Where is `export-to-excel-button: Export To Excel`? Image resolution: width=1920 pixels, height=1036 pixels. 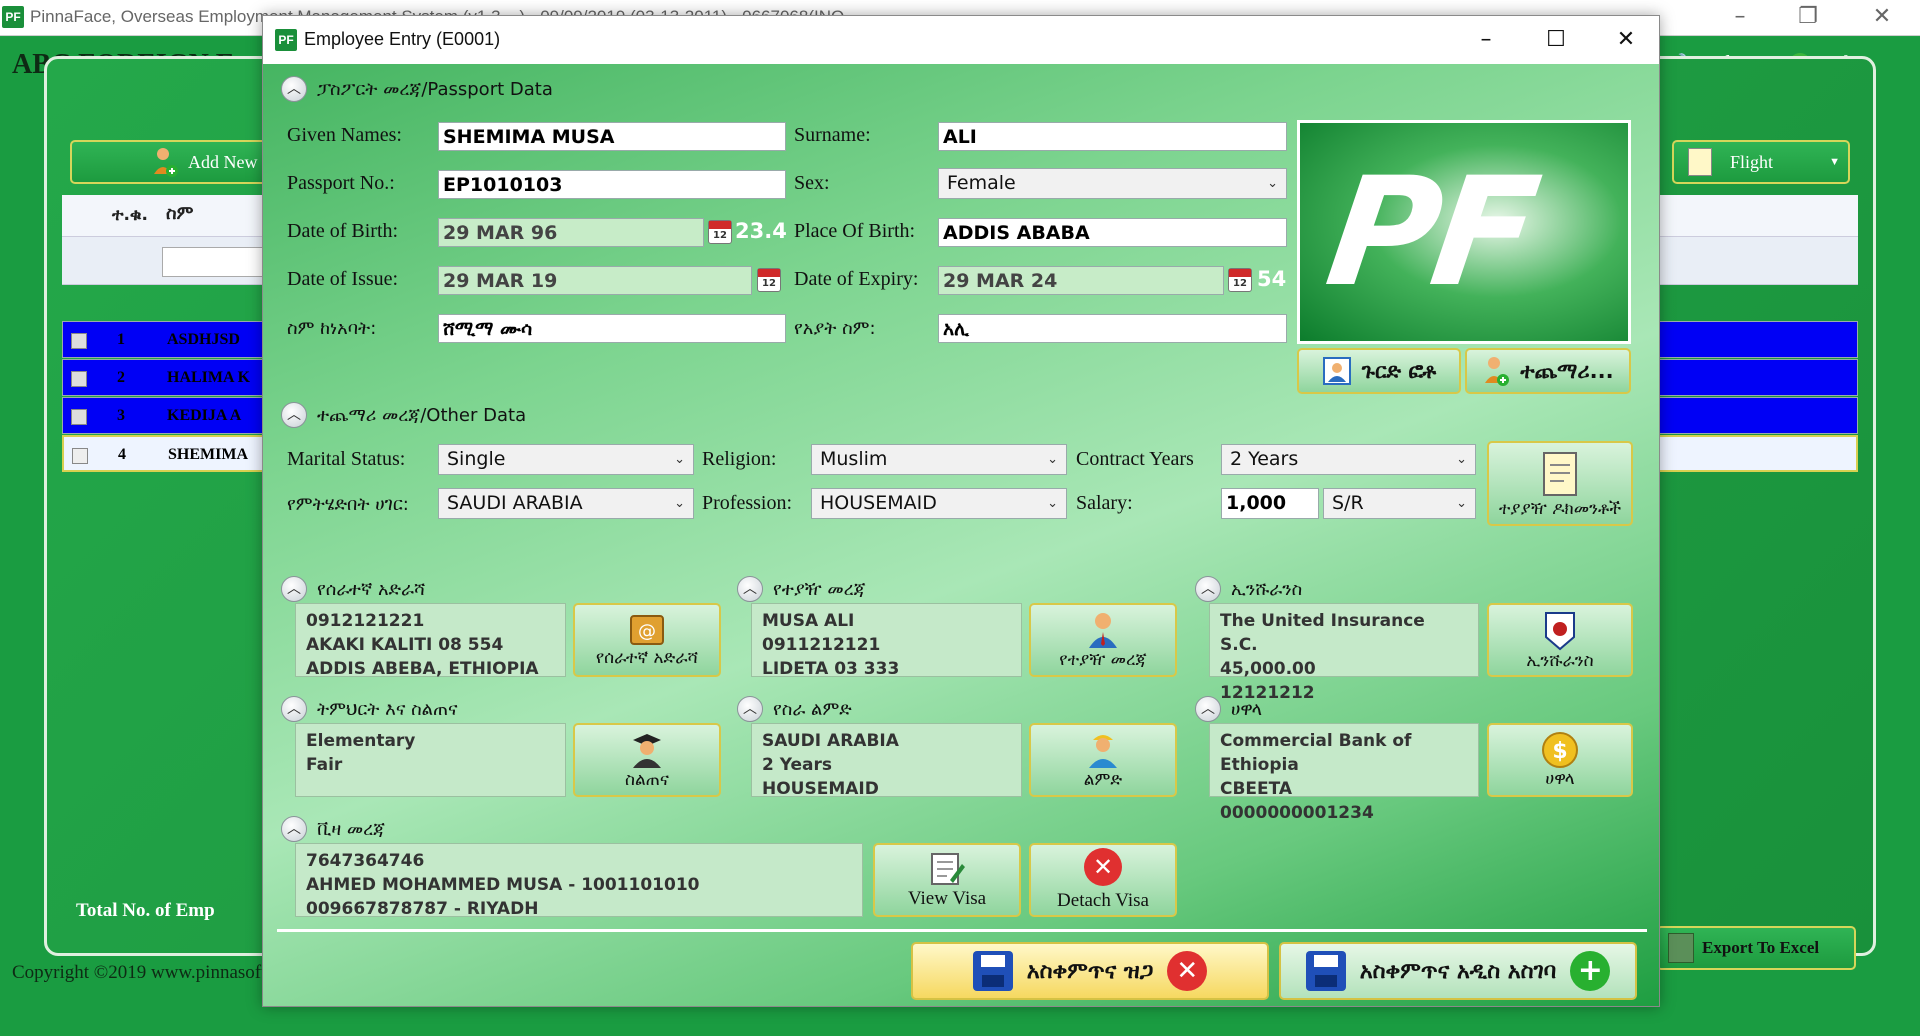
export-to-excel-button: Export To Excel is located at coordinates (1756, 948).